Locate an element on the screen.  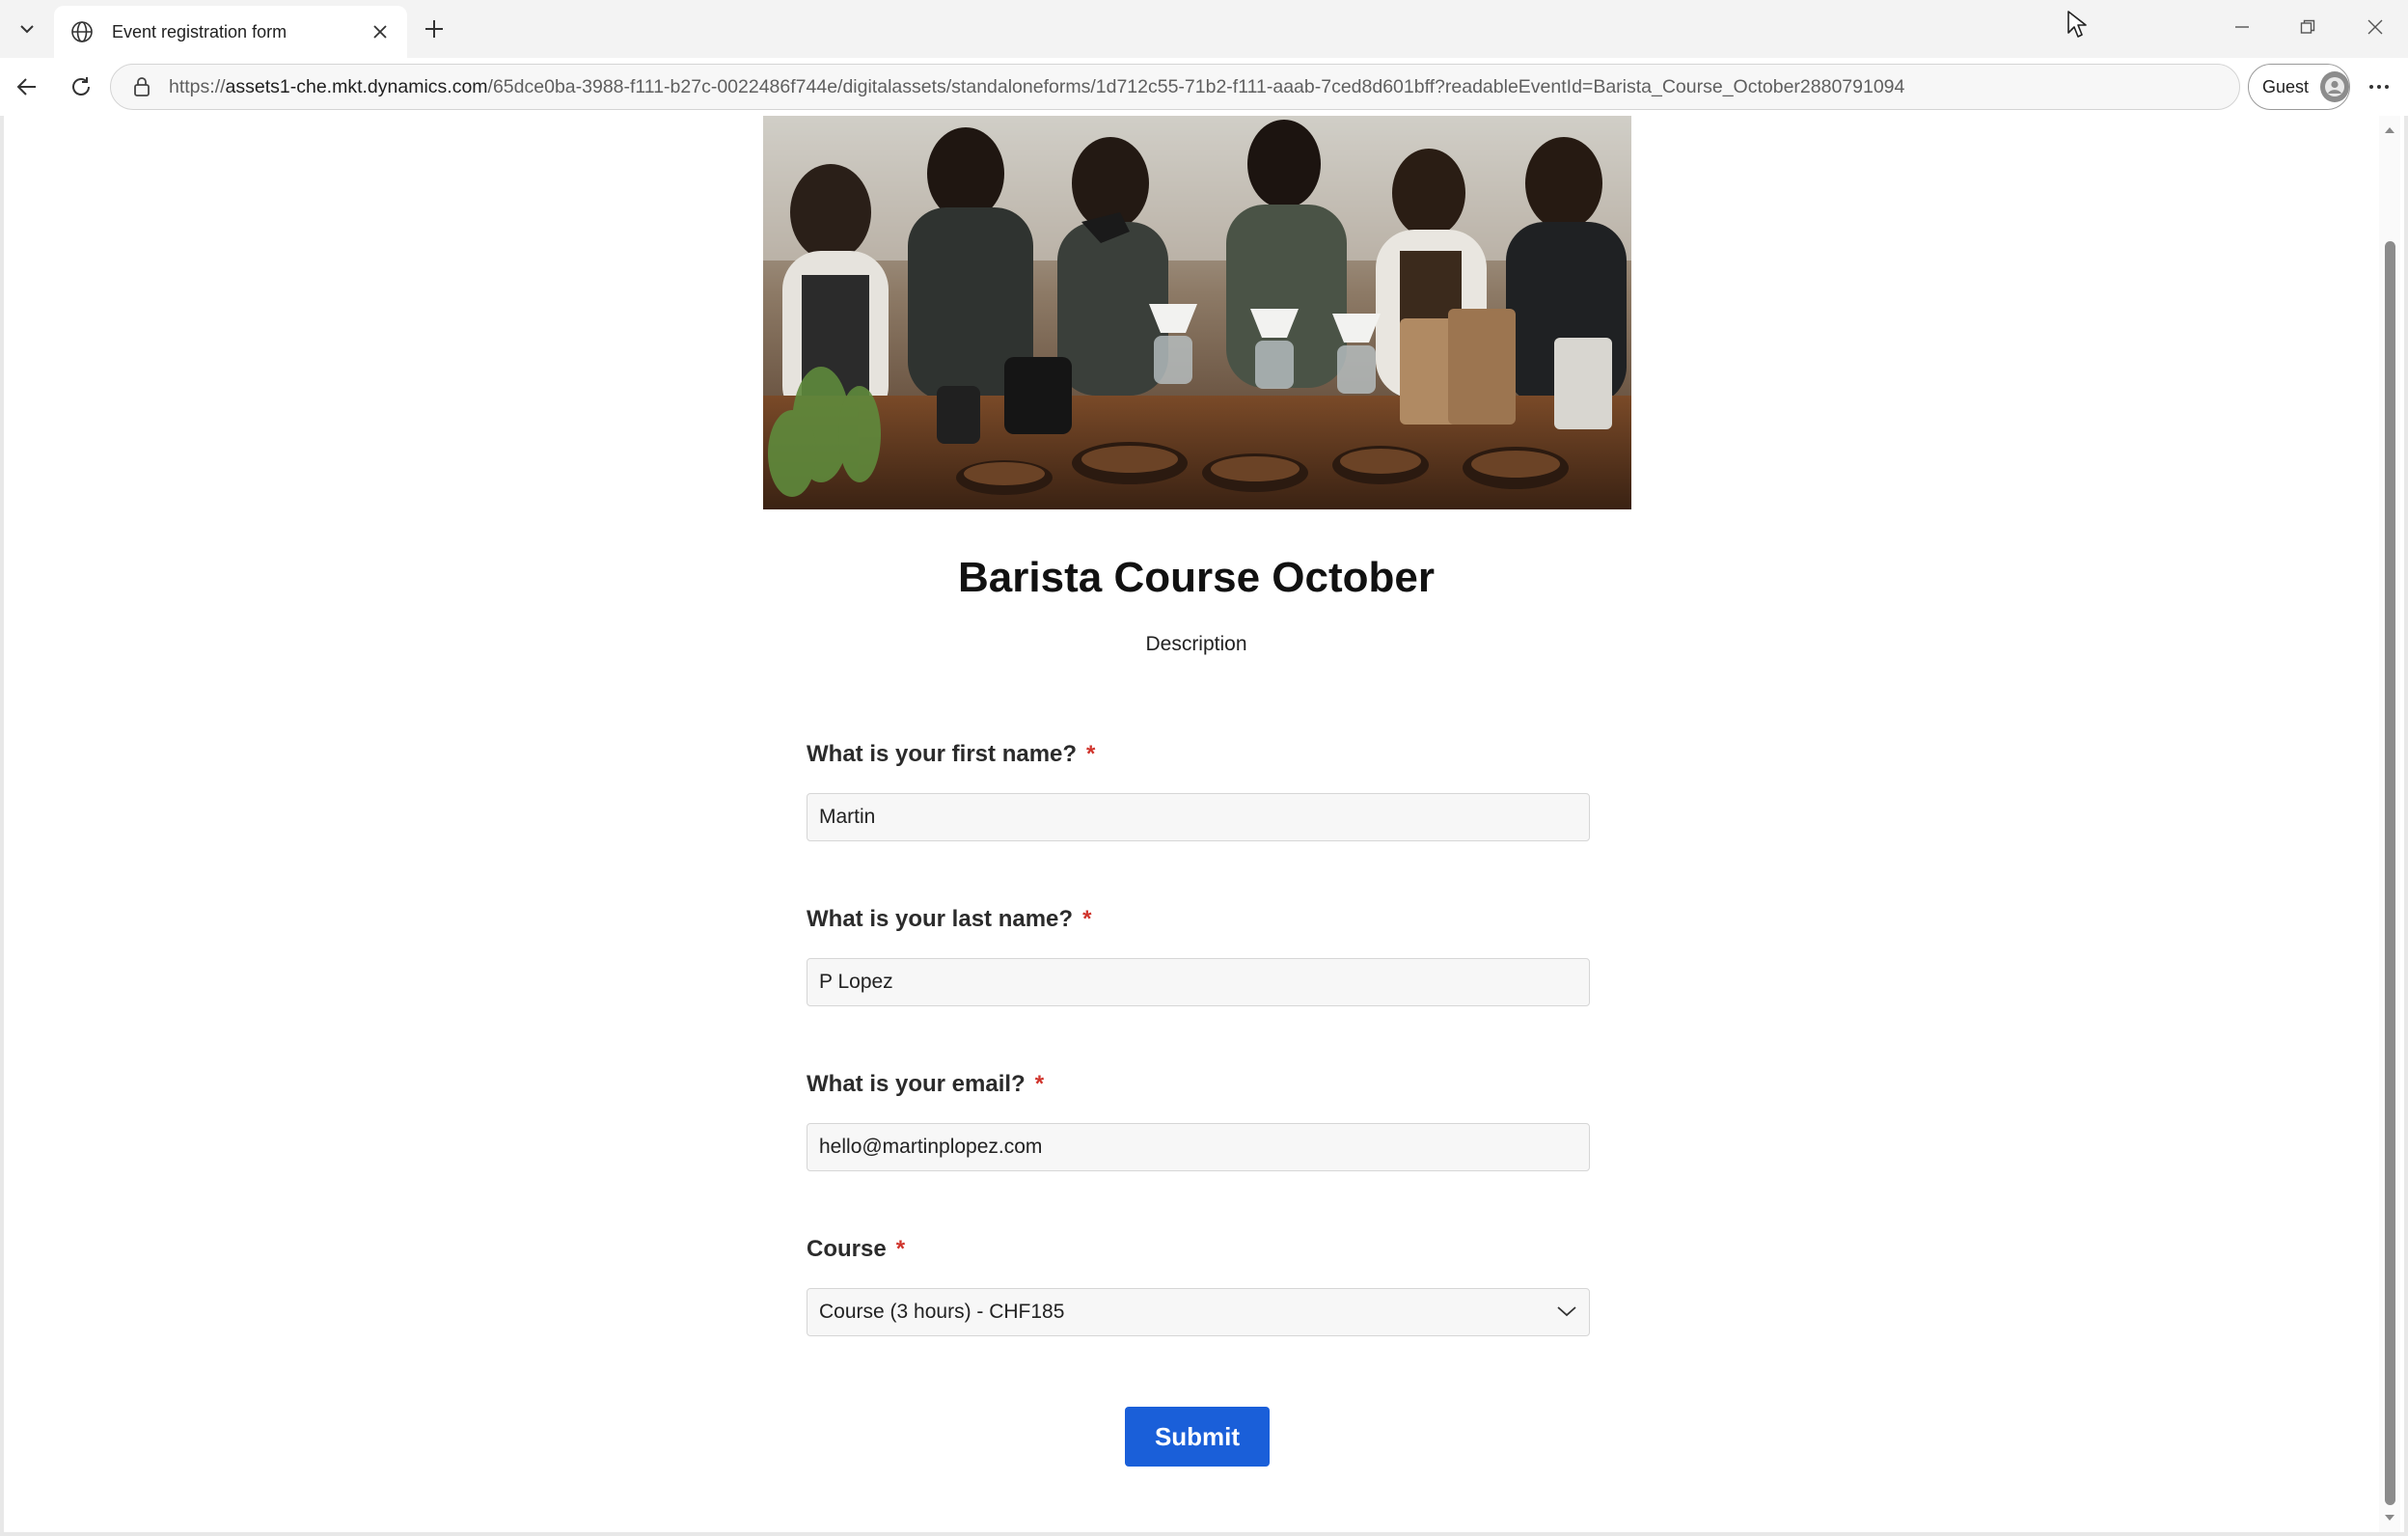
page-scrollbar is located at coordinates (2389, 824).